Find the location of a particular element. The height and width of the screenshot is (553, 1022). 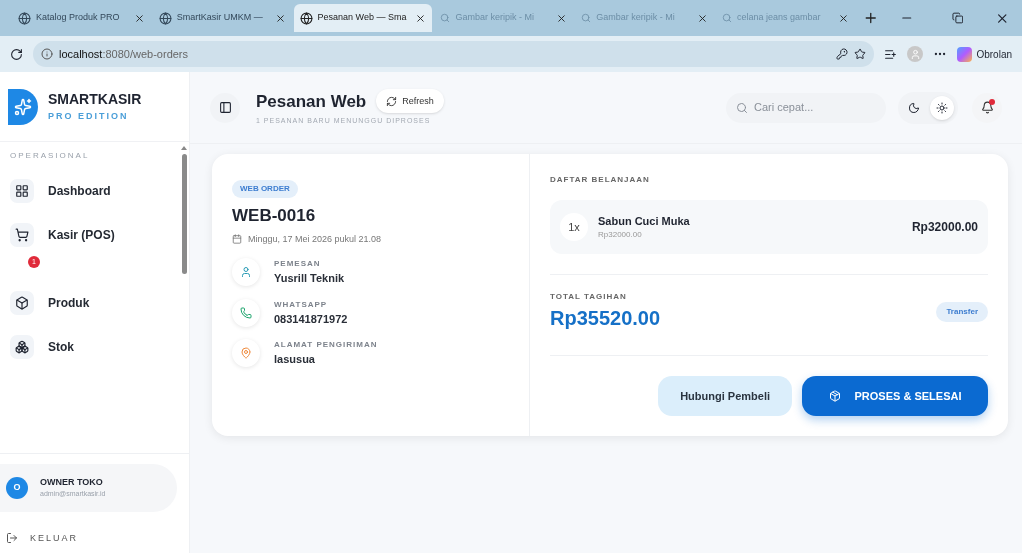

contact-buyer-button: Hubungi Pembeli is located at coordinates (725, 396).